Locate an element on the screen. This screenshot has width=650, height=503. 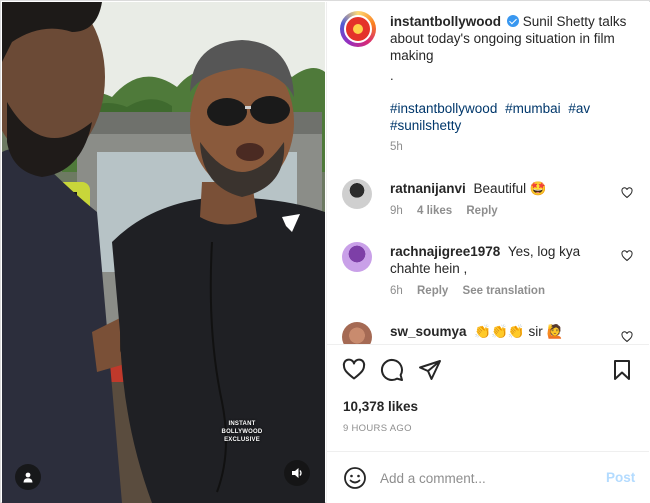
bookmark-icon is located at coordinates (622, 370).